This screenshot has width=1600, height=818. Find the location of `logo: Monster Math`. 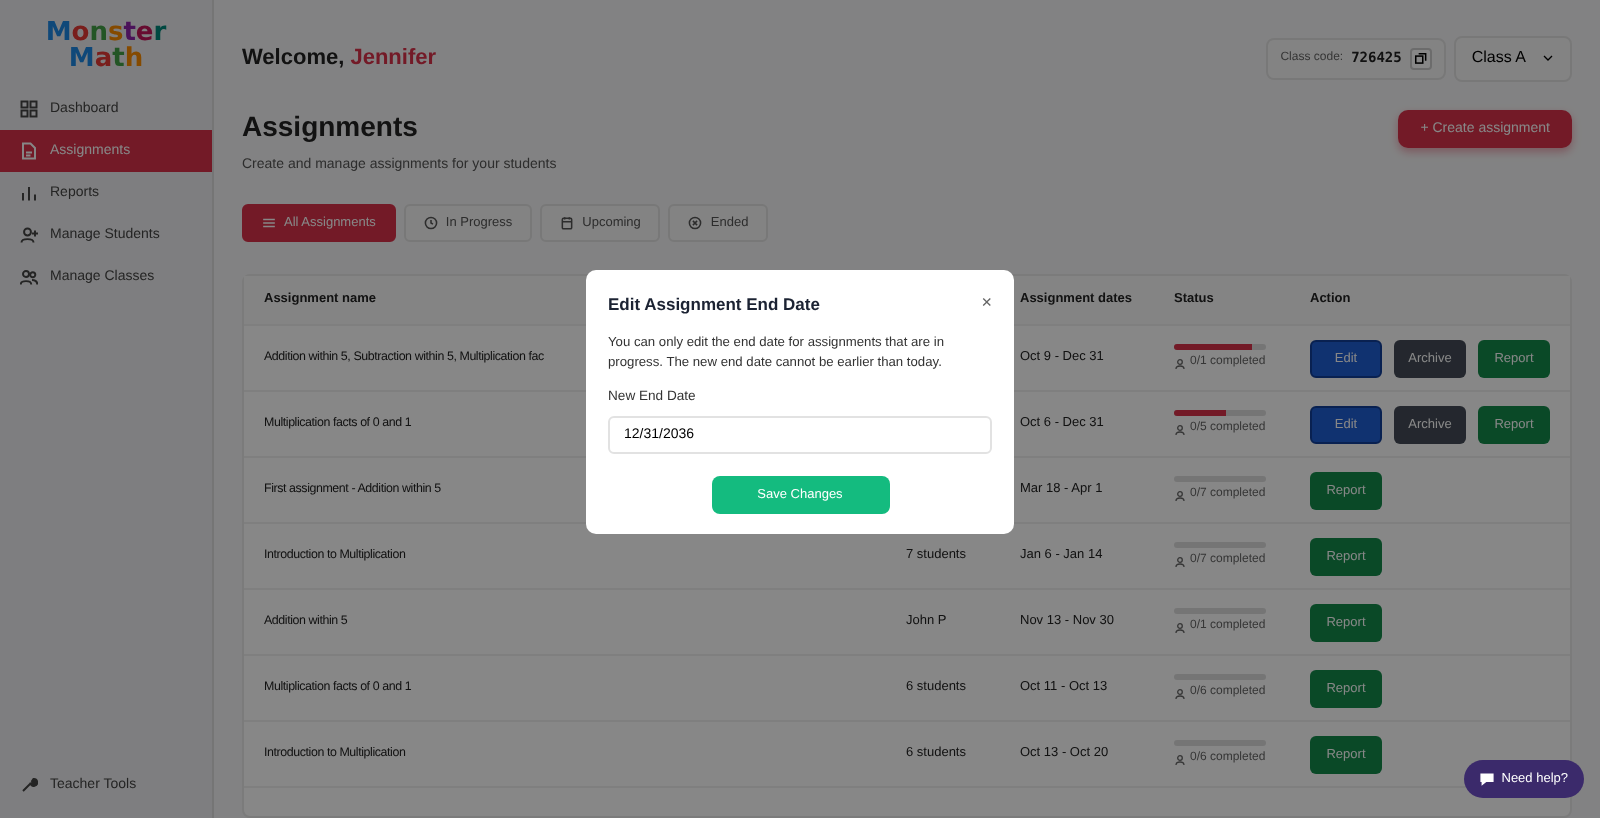

logo: Monster Math is located at coordinates (106, 47).